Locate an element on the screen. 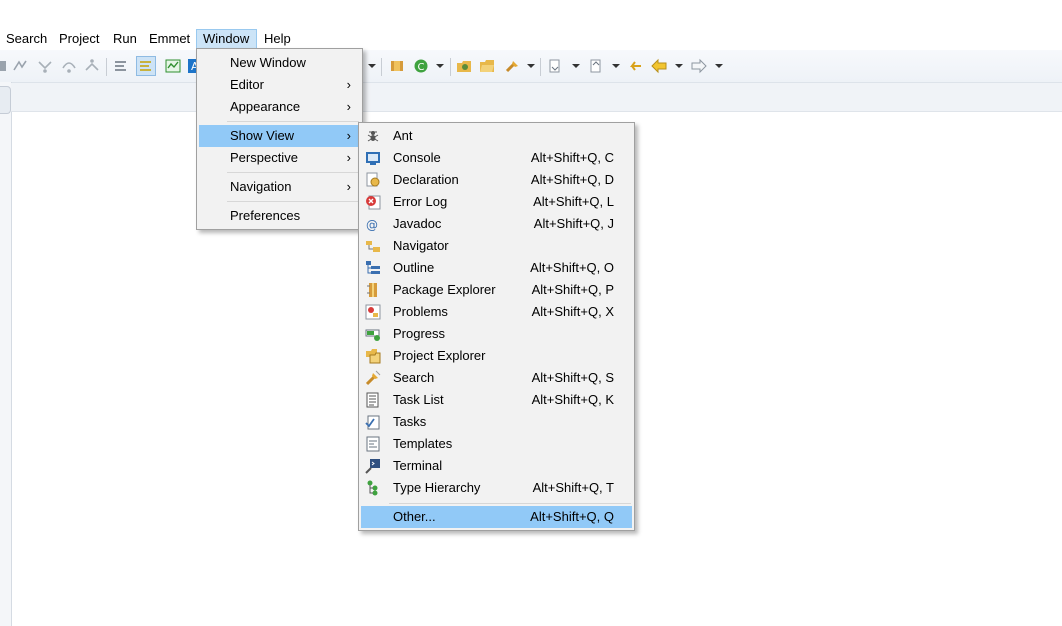 The image size is (1062, 626). menu-item-preferences: Preferences is located at coordinates (279, 216).